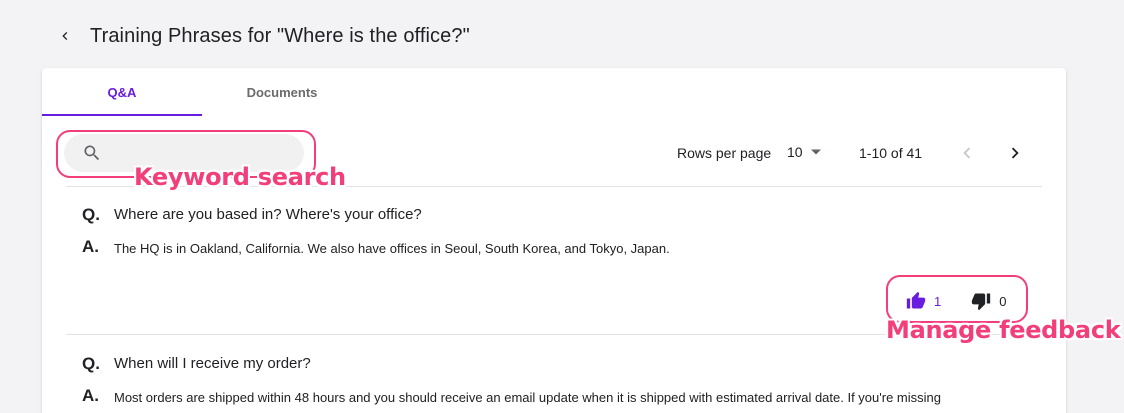 The width and height of the screenshot is (1124, 413). Describe the element at coordinates (1003, 301) in the screenshot. I see `dislike-count: 0` at that location.